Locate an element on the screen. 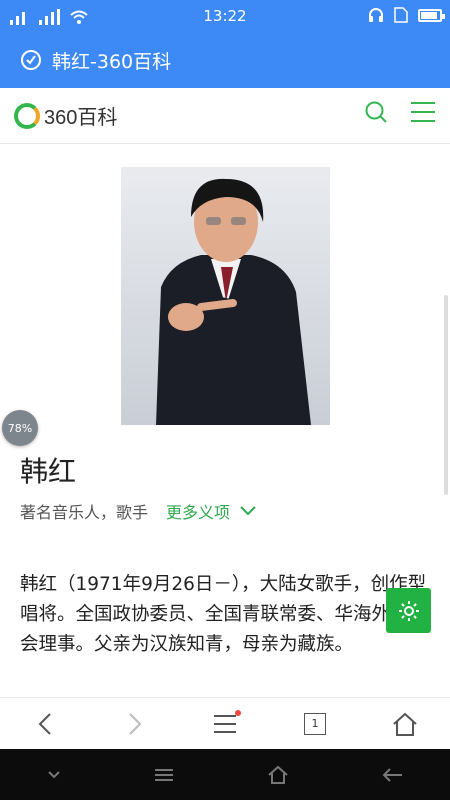  status-bar: 13:22 is located at coordinates (225, 16).